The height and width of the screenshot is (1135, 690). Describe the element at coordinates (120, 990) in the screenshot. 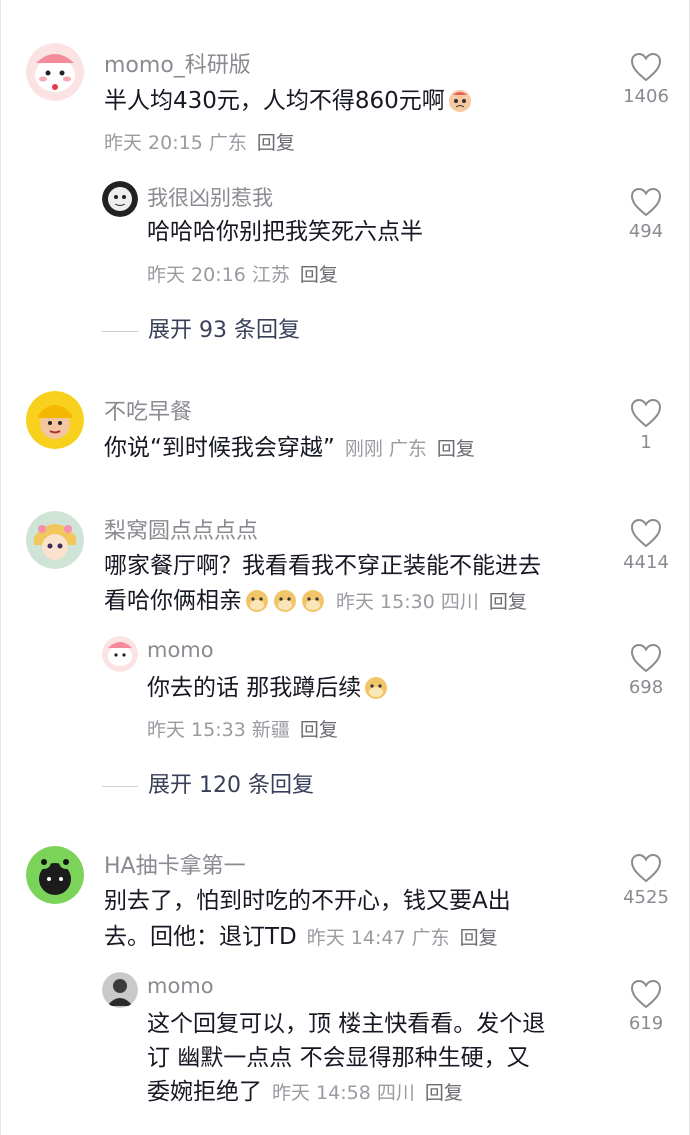

I see `avatar-momo-photo` at that location.